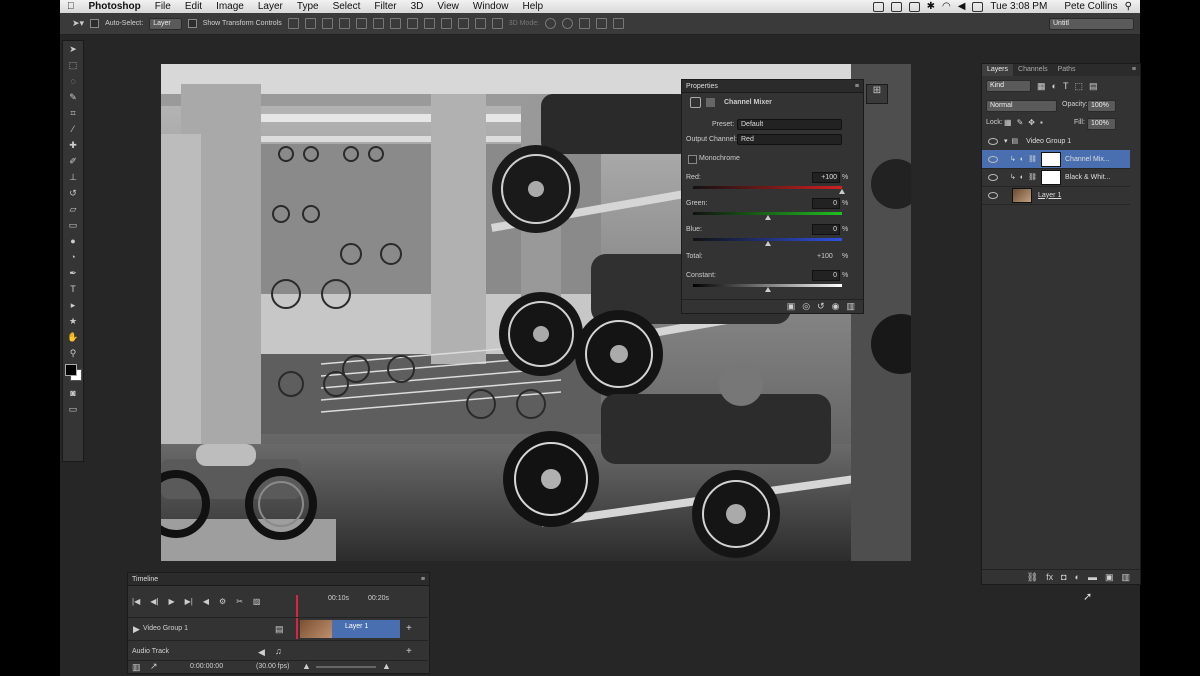 This screenshot has height=676, width=1200. Describe the element at coordinates (73, 177) in the screenshot. I see `stamp-tool-icon: ⊥` at that location.